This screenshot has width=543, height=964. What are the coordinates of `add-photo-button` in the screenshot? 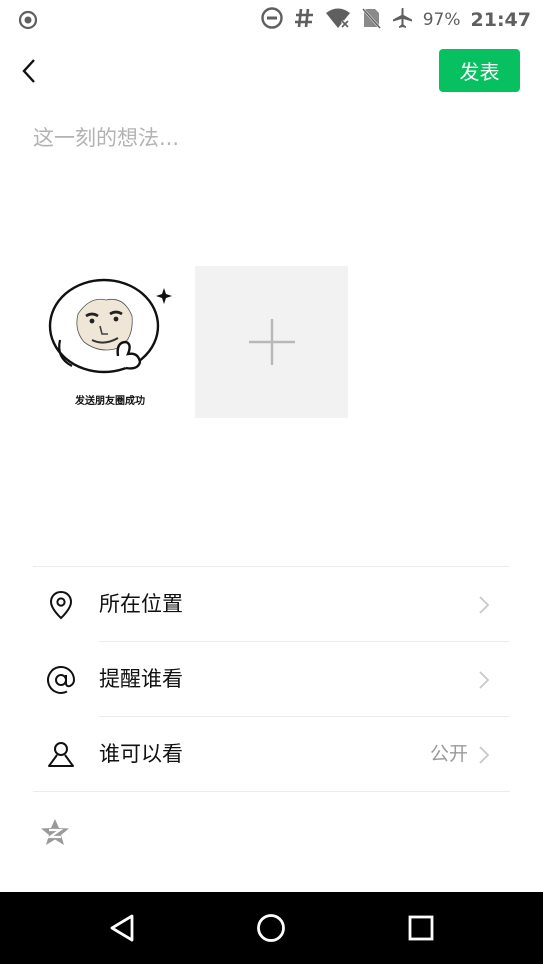 It's located at (271, 342).